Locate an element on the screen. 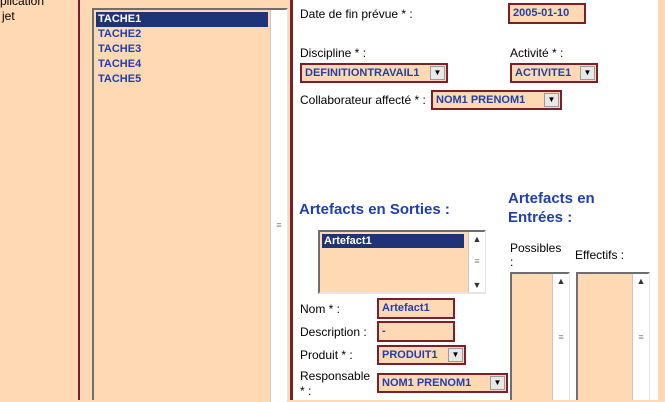 This screenshot has width=665, height=402. entrees-heading-line2: Entrées : is located at coordinates (540, 217).